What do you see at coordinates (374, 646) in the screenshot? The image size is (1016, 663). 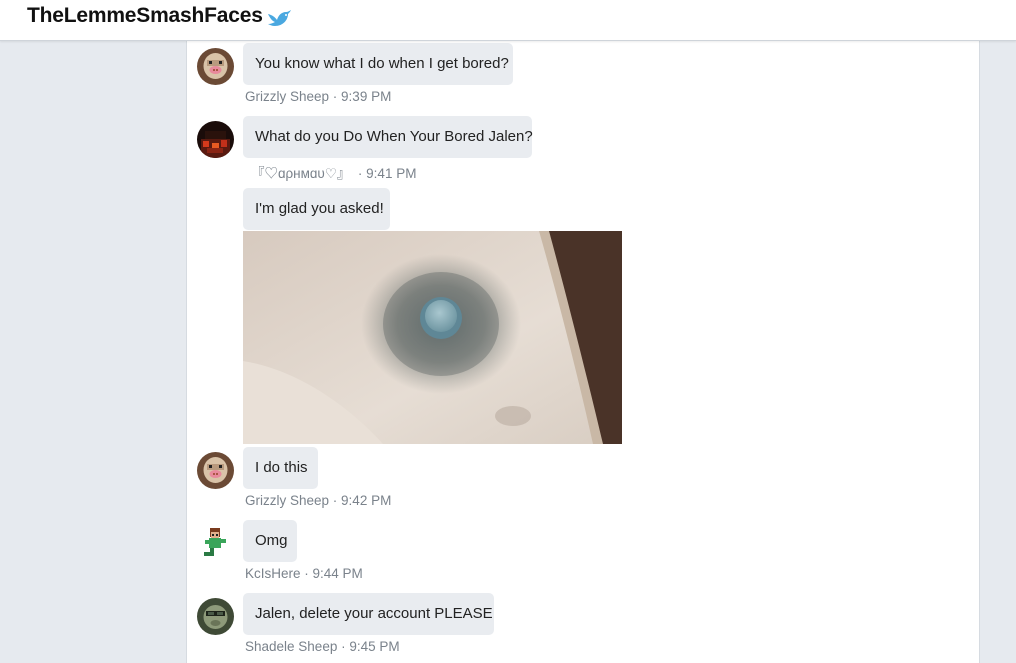 I see `message-time: 9:45 PM` at bounding box center [374, 646].